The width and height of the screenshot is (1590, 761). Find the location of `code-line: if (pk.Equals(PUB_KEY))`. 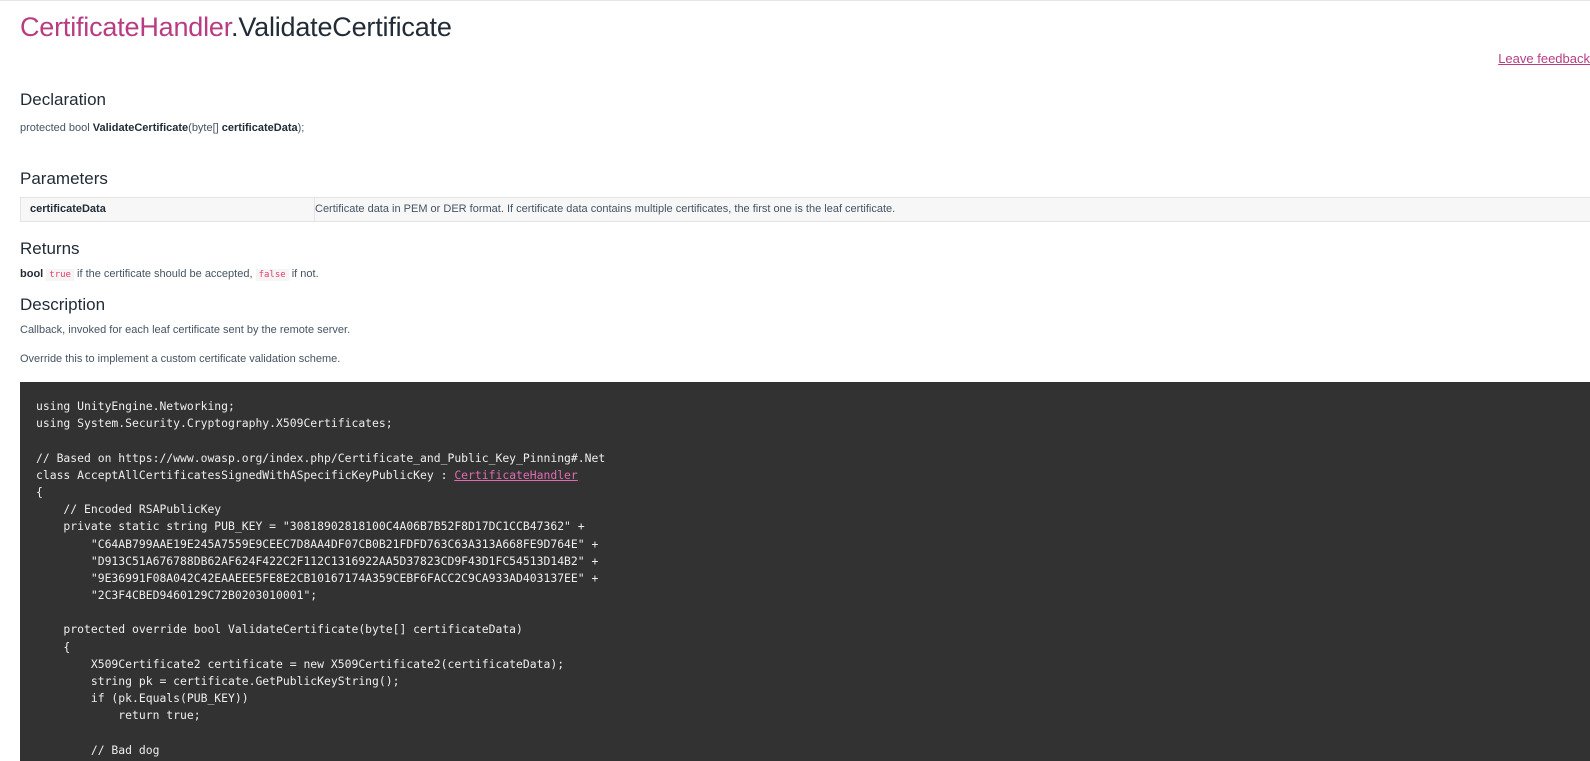

code-line: if (pk.Equals(PUB_KEY)) is located at coordinates (142, 698).